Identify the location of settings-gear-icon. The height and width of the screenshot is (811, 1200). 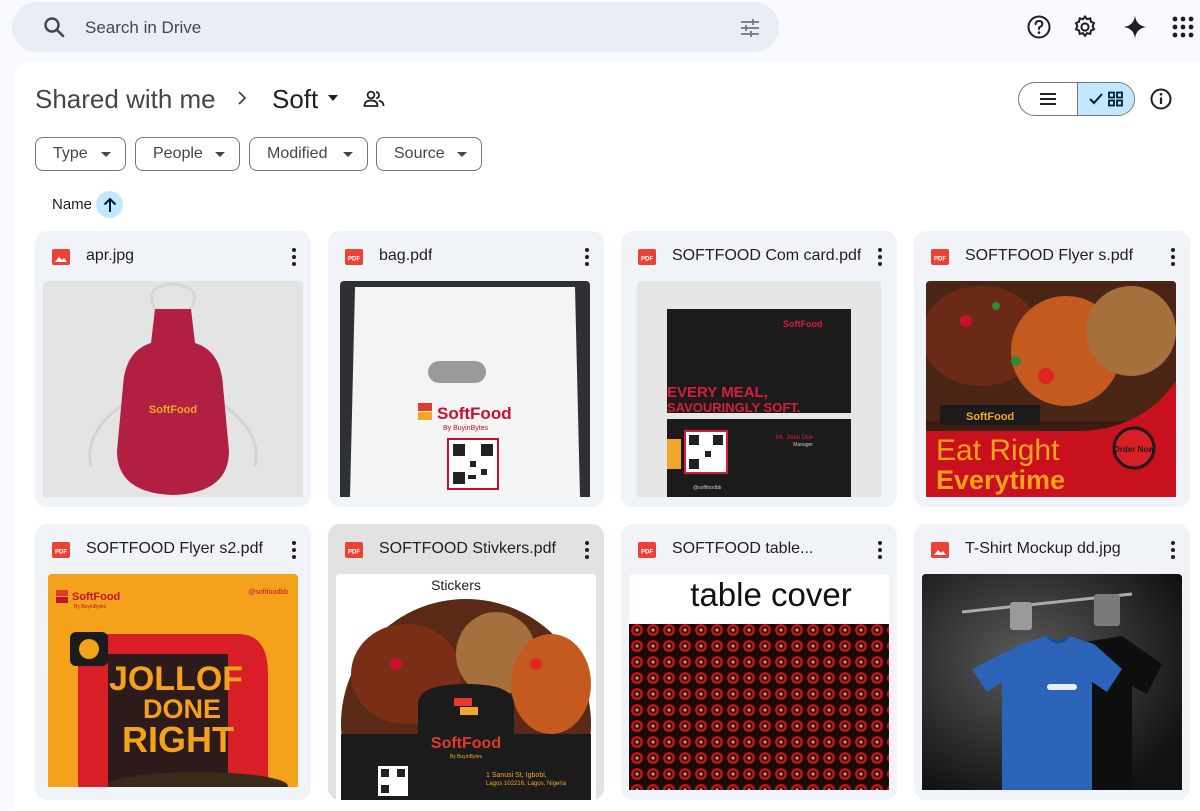
(1085, 27).